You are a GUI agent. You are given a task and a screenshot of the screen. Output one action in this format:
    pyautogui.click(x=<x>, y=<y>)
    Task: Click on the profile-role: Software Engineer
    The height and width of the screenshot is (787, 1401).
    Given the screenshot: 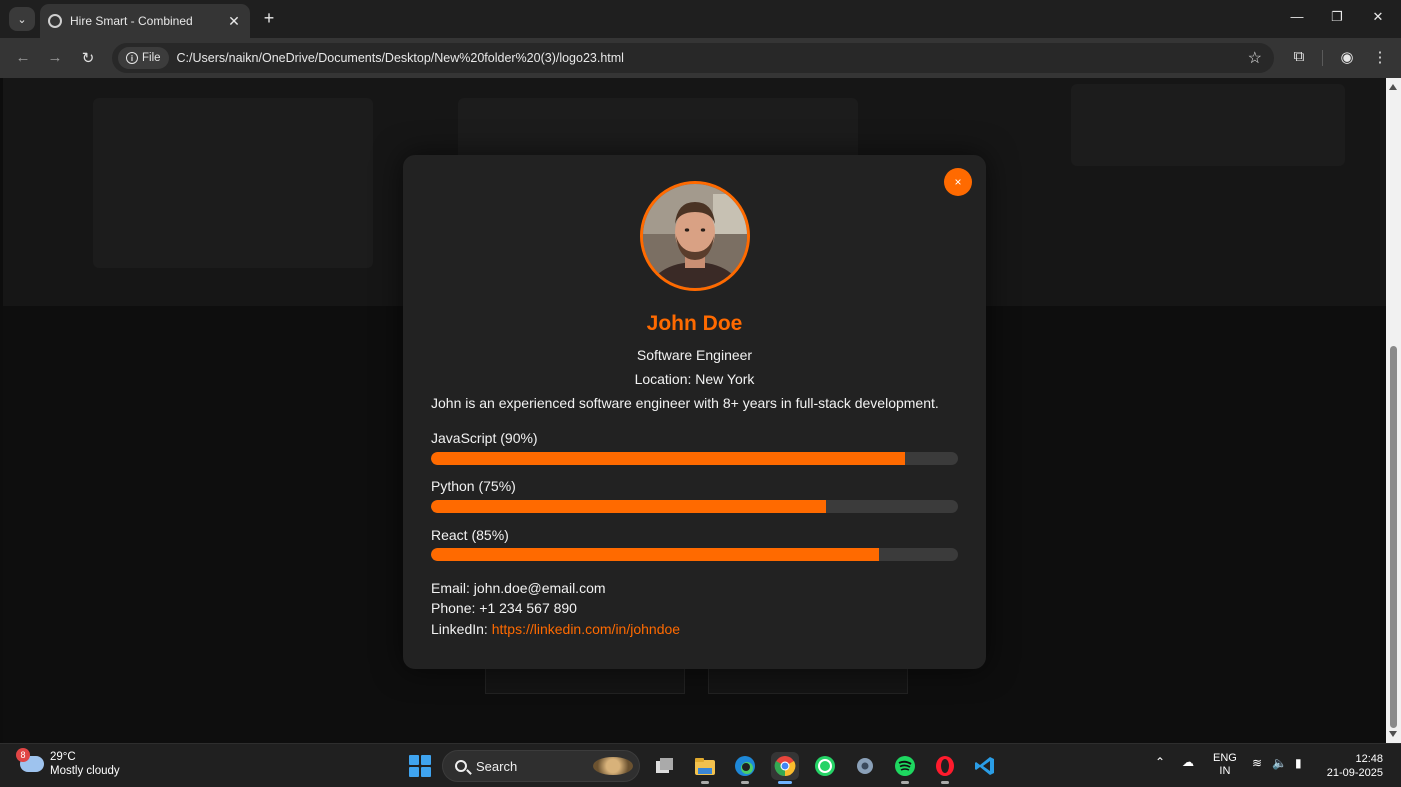 What is the action you would take?
    pyautogui.click(x=694, y=355)
    